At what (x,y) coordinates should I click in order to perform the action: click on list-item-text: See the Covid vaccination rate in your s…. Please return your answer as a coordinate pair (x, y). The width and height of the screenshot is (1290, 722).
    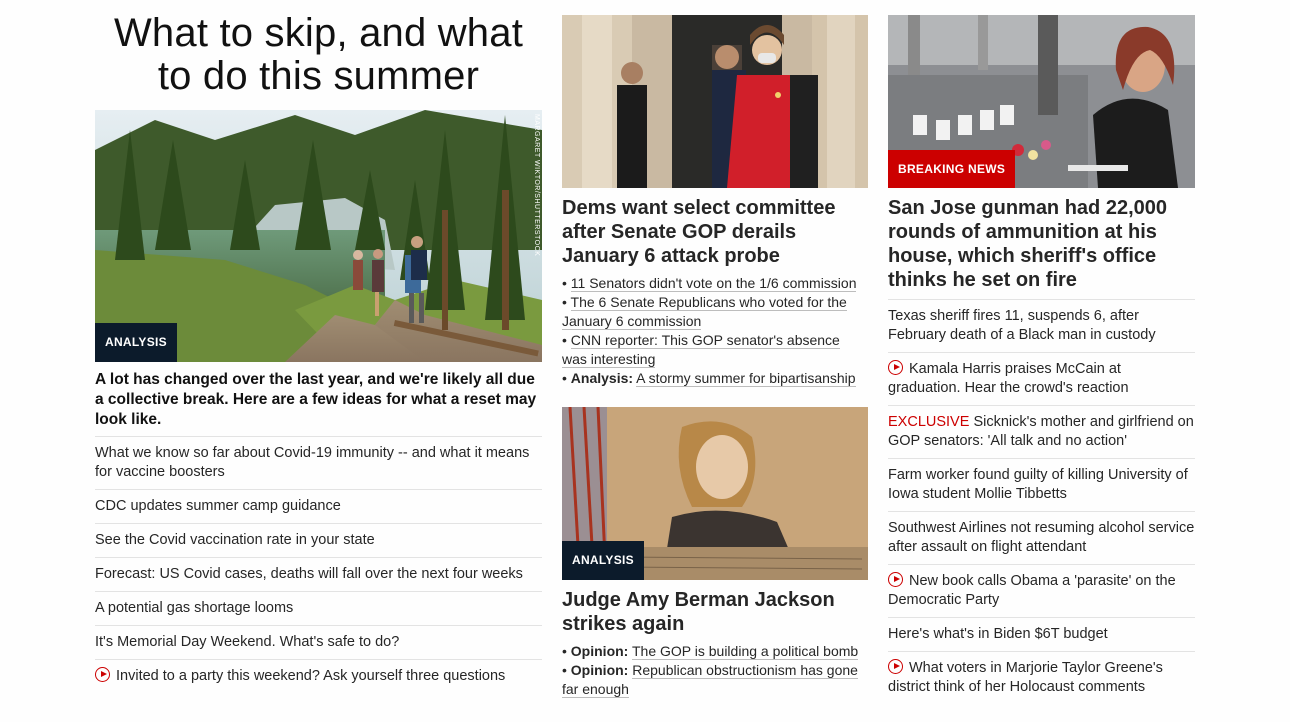
    Looking at the image, I should click on (235, 540).